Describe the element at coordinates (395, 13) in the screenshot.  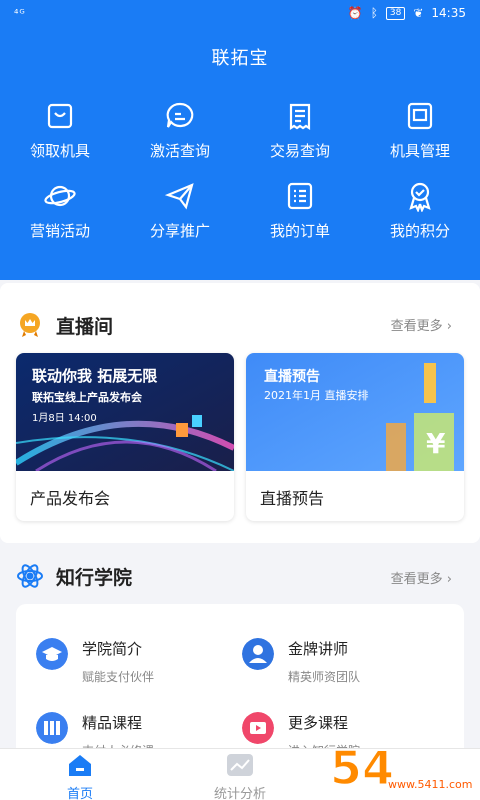
I see `battery-level: 38` at that location.